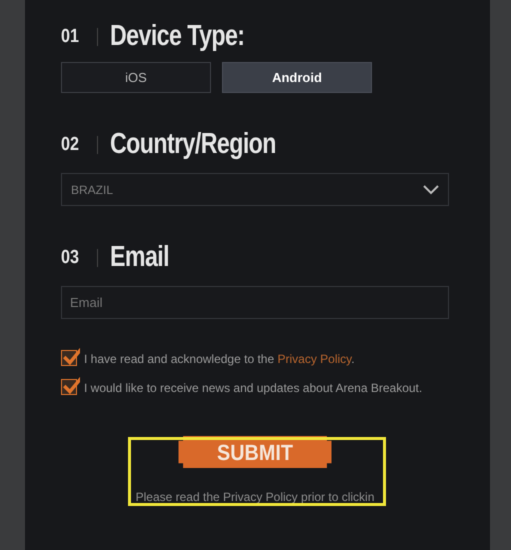  Describe the element at coordinates (219, 359) in the screenshot. I see `consent-text: I have read and acknowledge to the Privacy Policy.` at that location.